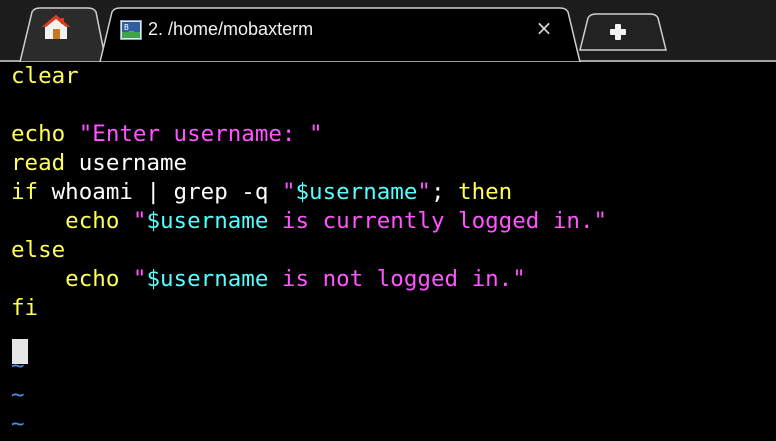  I want to click on terminal-text-segment: fi, so click(25, 308).